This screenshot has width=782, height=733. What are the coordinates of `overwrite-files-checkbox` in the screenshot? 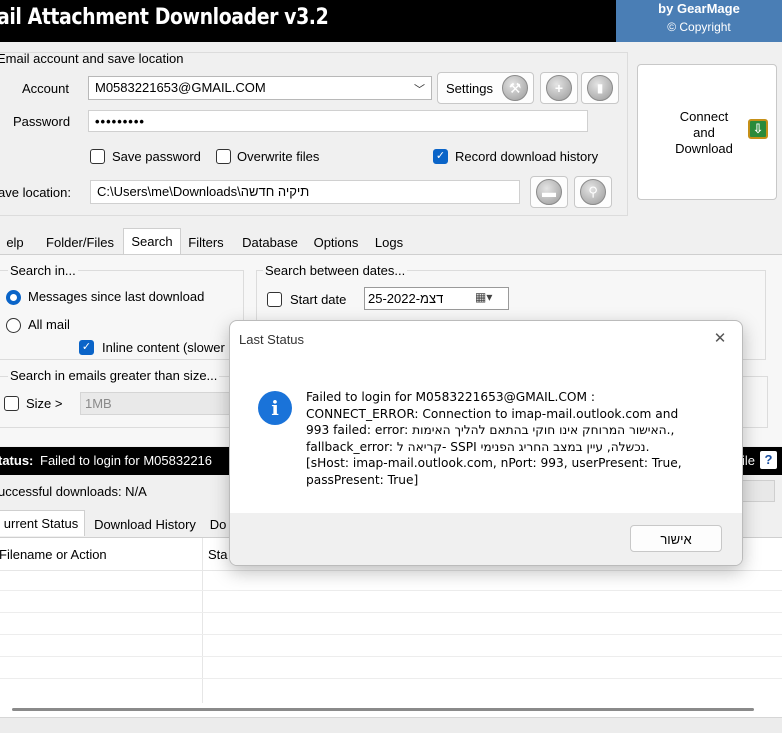 It's located at (223, 156).